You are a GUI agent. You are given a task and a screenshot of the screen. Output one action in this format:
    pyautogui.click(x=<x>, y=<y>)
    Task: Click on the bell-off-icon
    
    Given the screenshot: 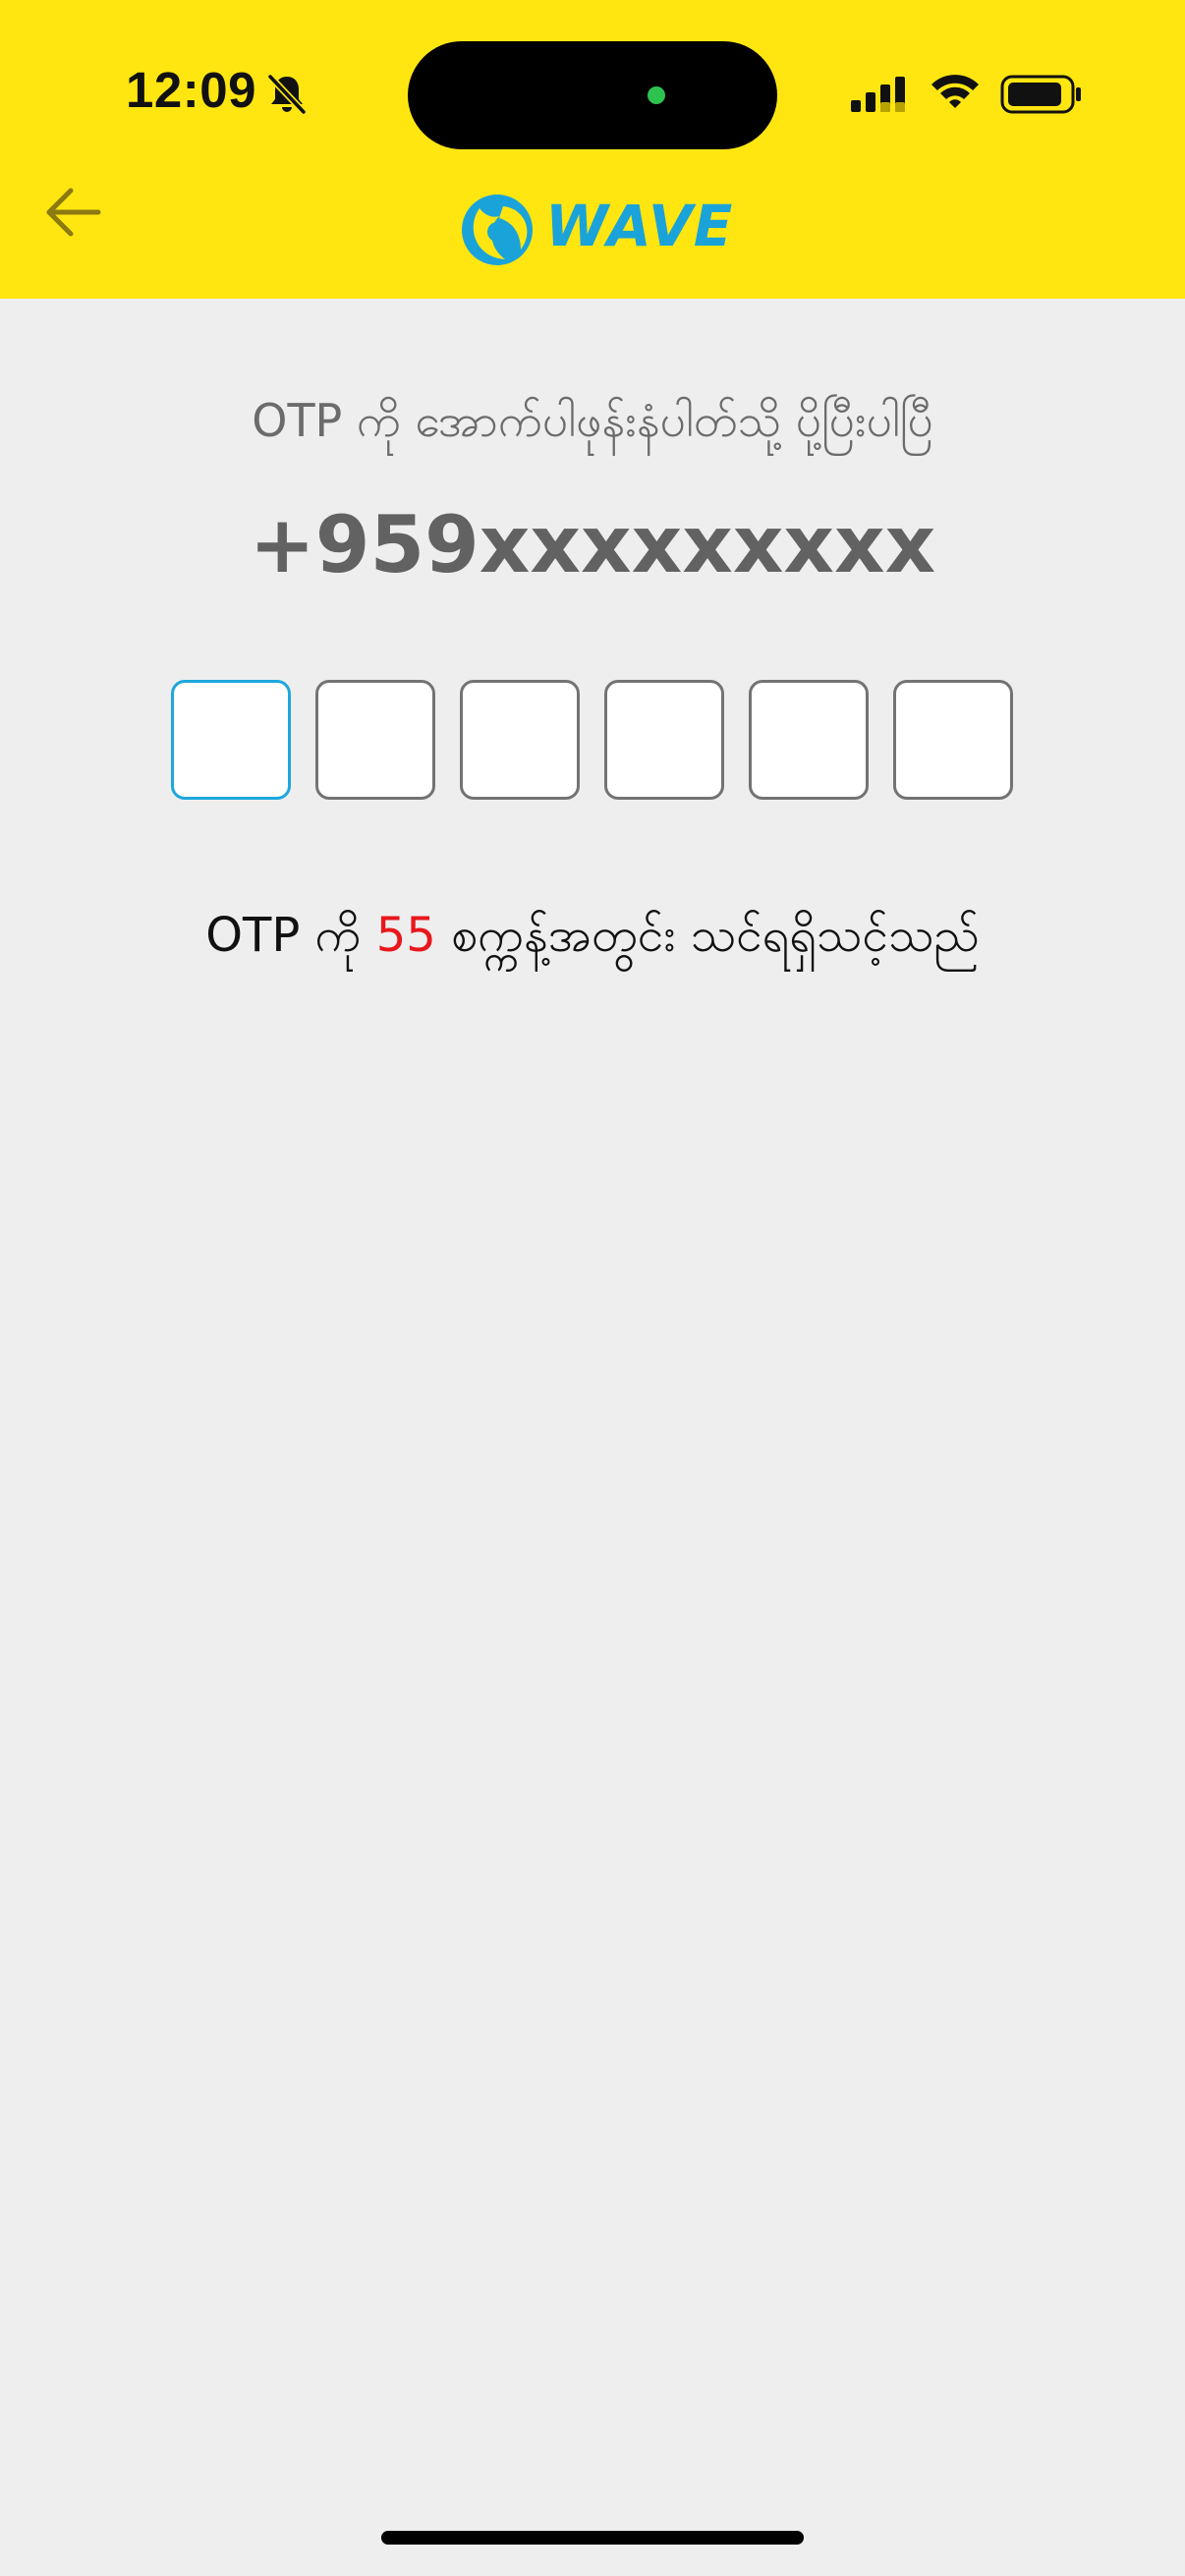 What is the action you would take?
    pyautogui.click(x=287, y=94)
    